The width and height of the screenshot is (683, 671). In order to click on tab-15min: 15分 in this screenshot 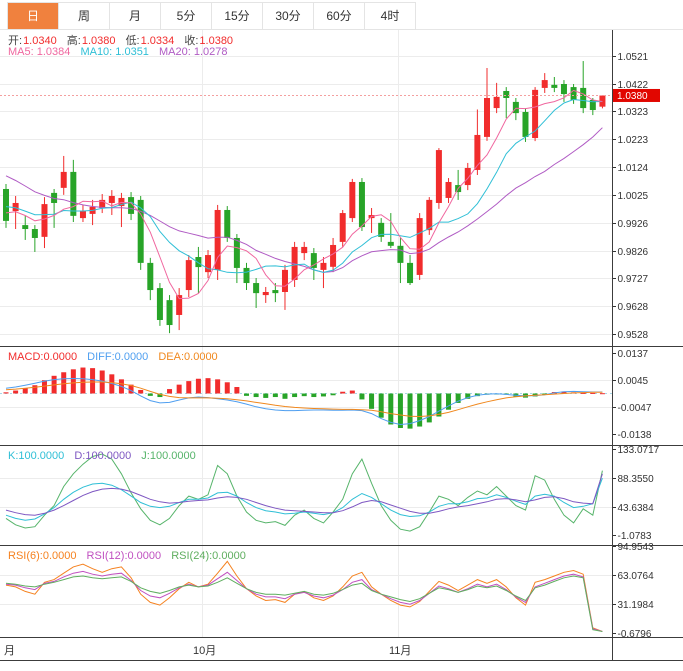, I will do `click(237, 16)`.